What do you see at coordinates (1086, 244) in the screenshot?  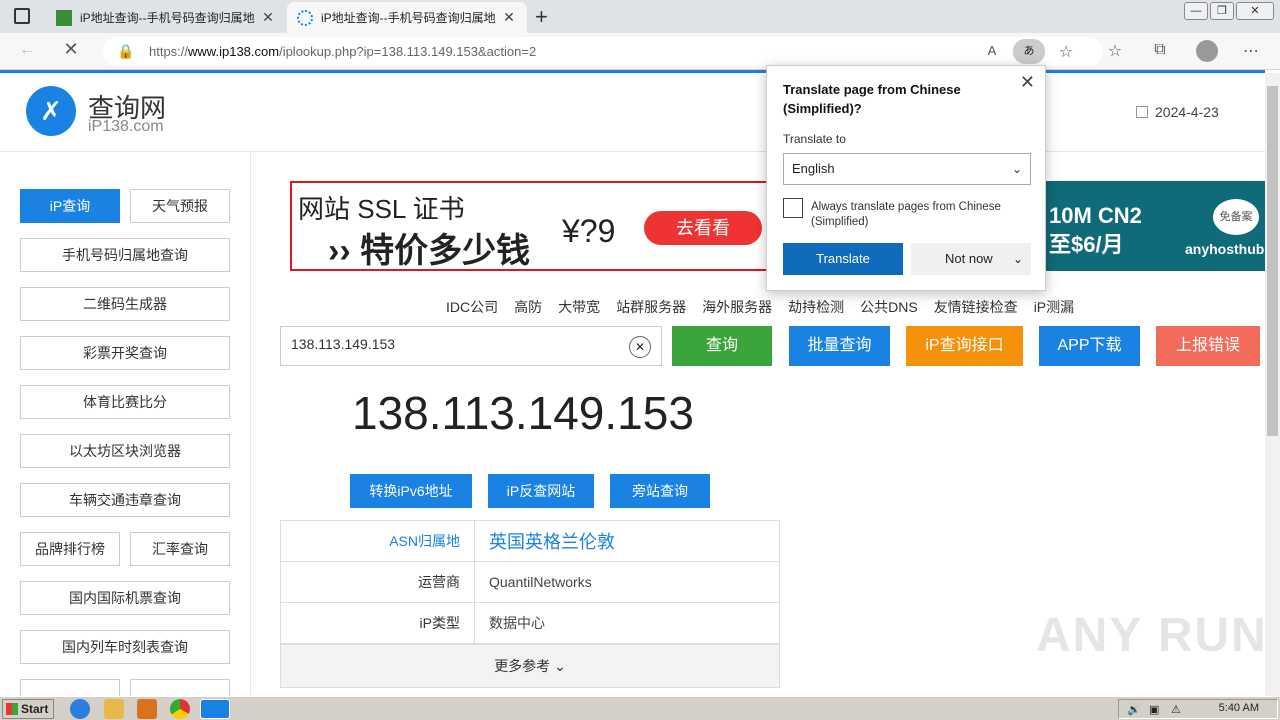 I see `banner2-line2: 至$6/月` at bounding box center [1086, 244].